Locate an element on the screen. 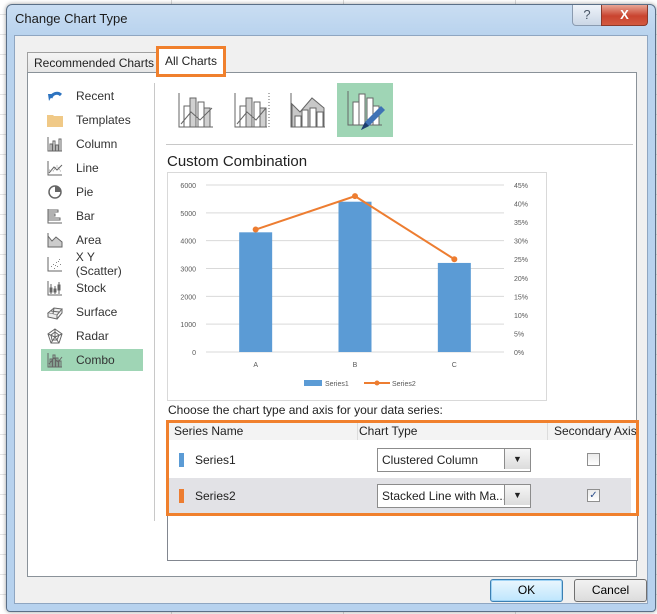 Image resolution: width=657 pixels, height=614 pixels. clustered-column-line-icon is located at coordinates (195, 110).